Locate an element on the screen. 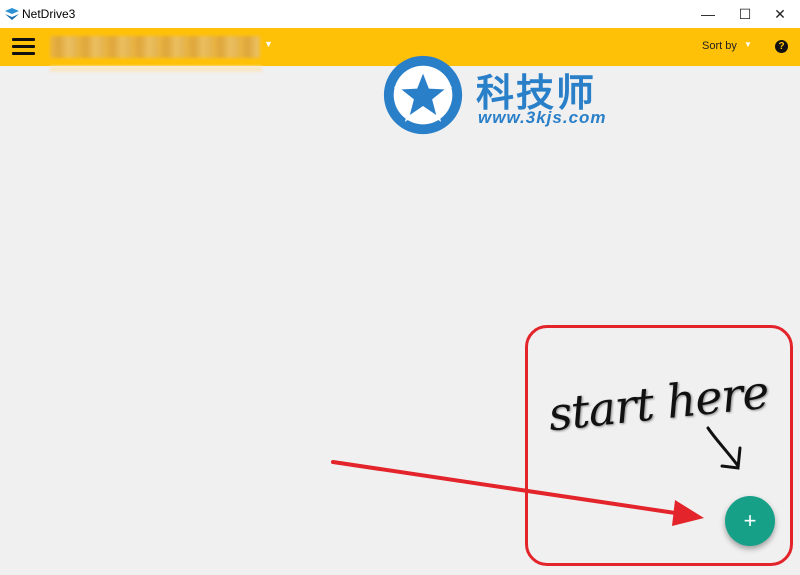  watermark-url-text: www.3kjs.com is located at coordinates (542, 117).